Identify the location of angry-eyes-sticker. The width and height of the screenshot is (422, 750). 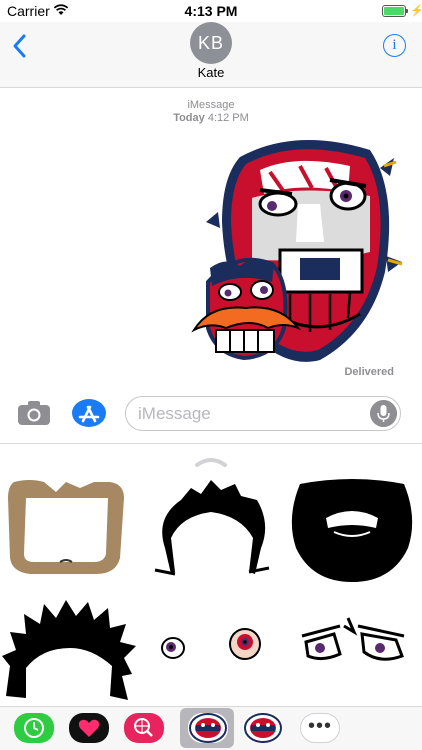
(352, 651).